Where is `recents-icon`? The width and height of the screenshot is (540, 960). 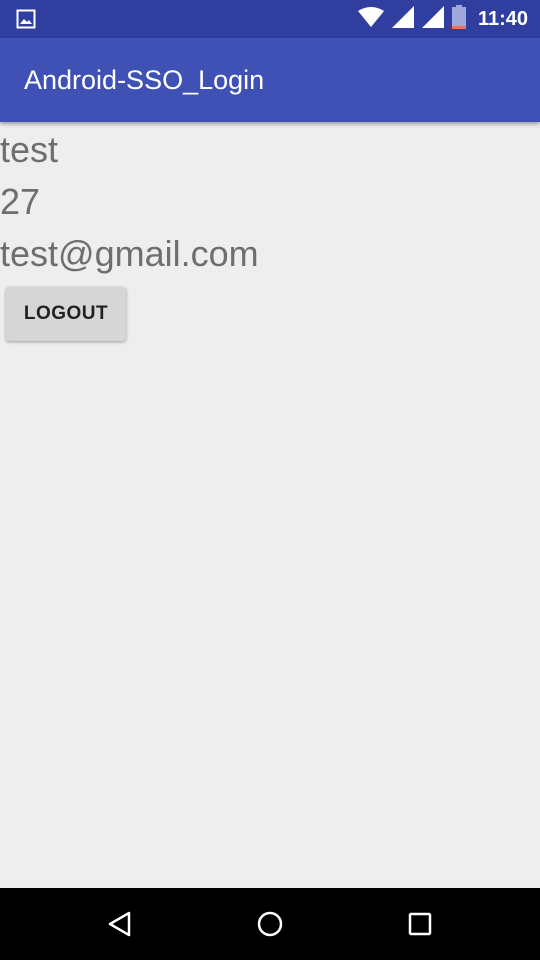
recents-icon is located at coordinates (420, 924).